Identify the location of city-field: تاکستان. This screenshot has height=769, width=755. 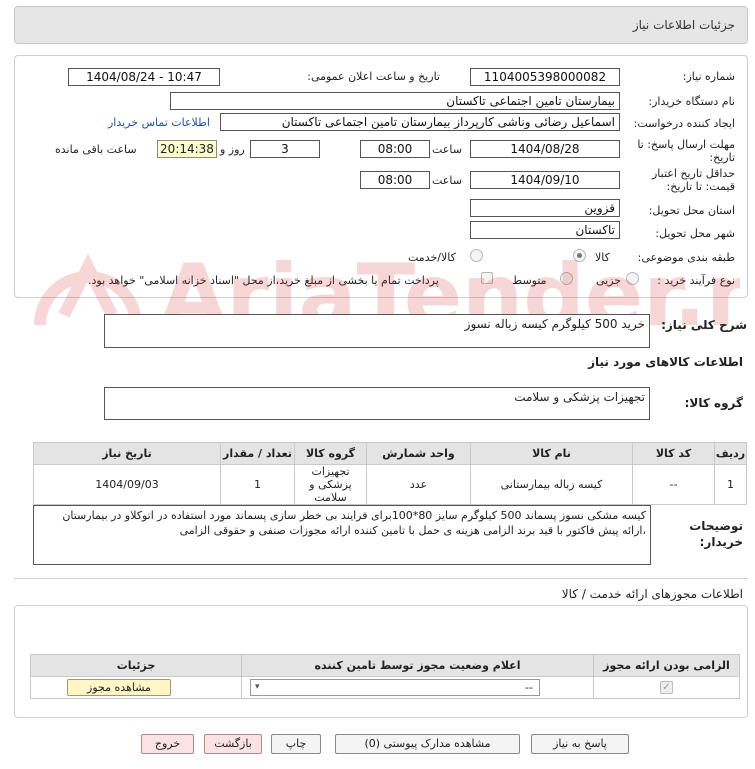
(545, 230).